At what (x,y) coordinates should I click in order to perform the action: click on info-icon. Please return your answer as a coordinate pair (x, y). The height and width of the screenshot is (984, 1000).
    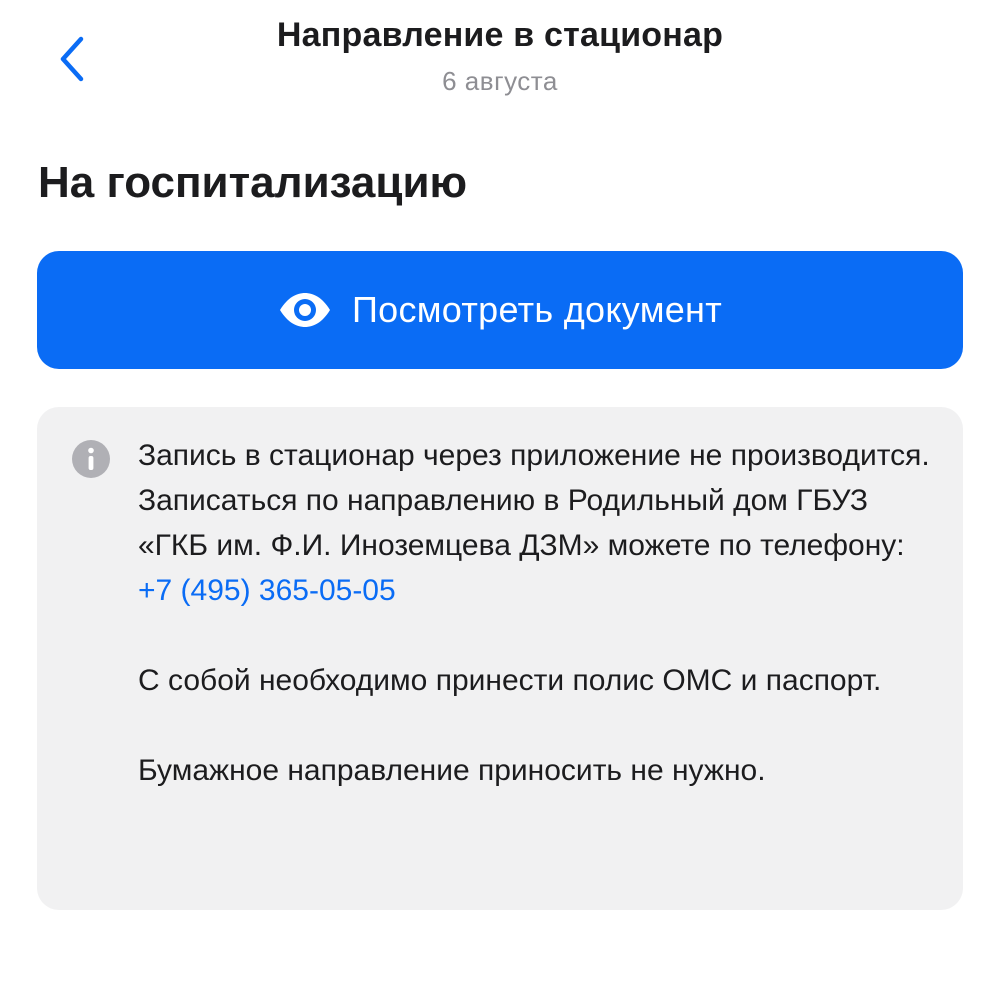
    Looking at the image, I should click on (91, 459).